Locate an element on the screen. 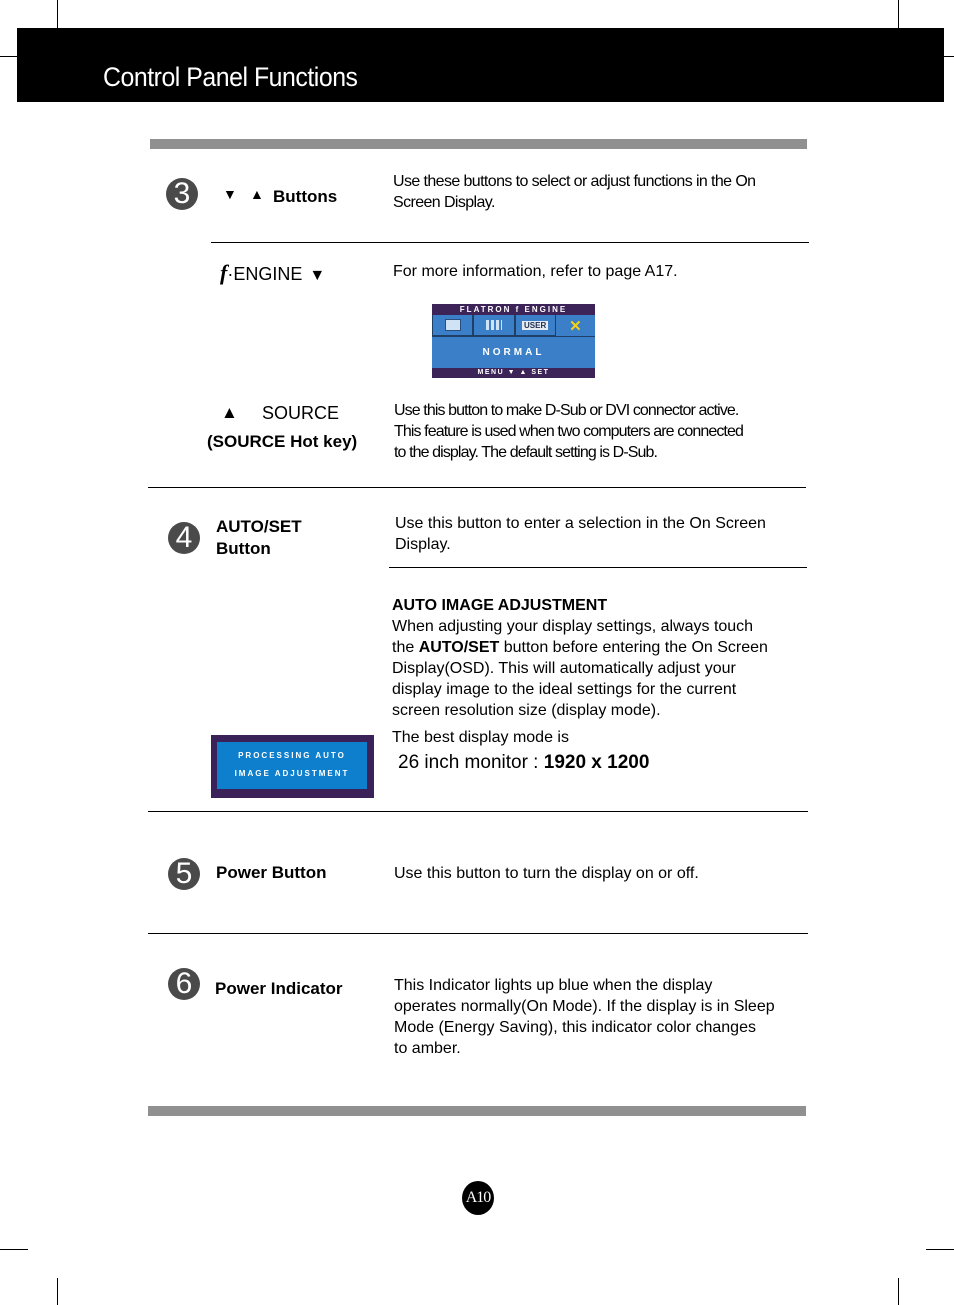 The image size is (954, 1305). top-divider is located at coordinates (478, 144).